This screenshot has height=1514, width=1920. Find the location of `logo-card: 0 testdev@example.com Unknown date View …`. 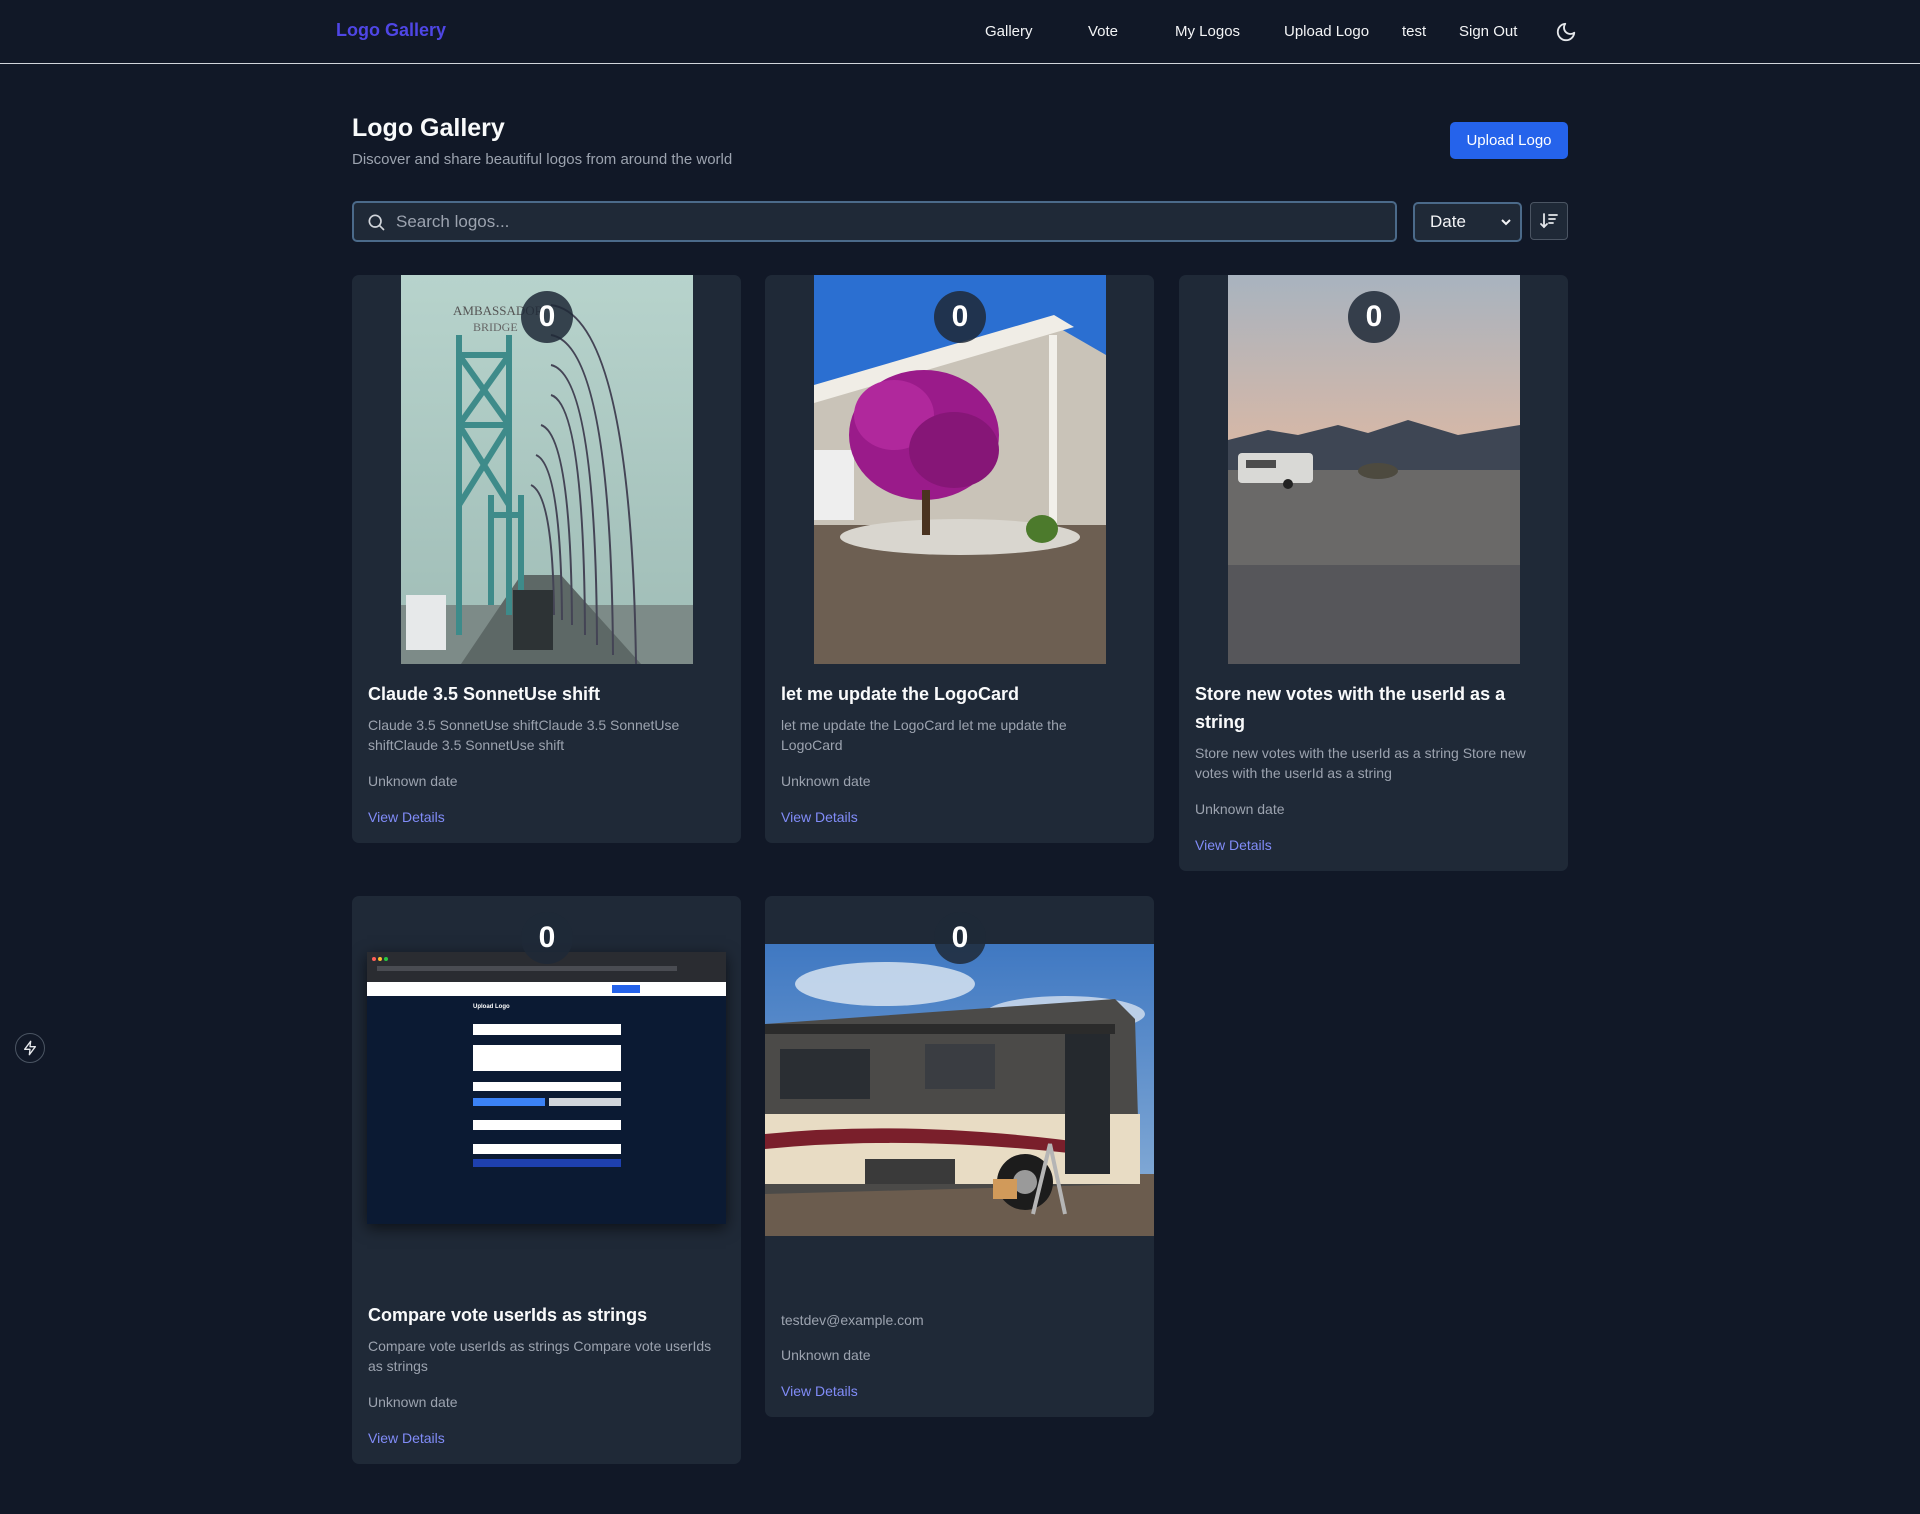

logo-card: 0 testdev@example.com Unknown date View … is located at coordinates (959, 1156).